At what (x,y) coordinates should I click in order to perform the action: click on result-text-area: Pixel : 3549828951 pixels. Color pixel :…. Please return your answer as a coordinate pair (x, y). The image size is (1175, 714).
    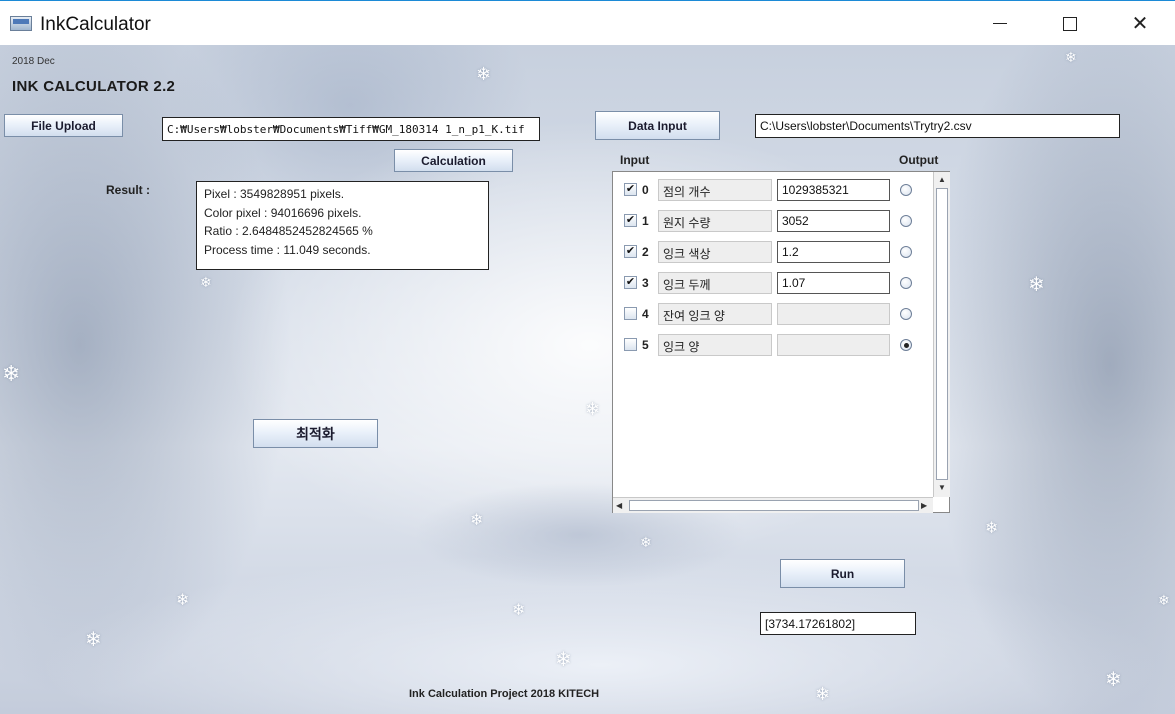
    Looking at the image, I should click on (342, 225).